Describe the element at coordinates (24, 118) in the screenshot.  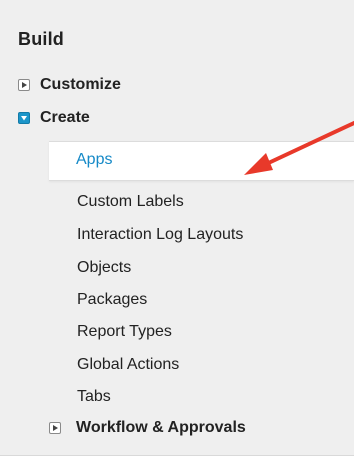
I see `collapse-triangle-icon` at that location.